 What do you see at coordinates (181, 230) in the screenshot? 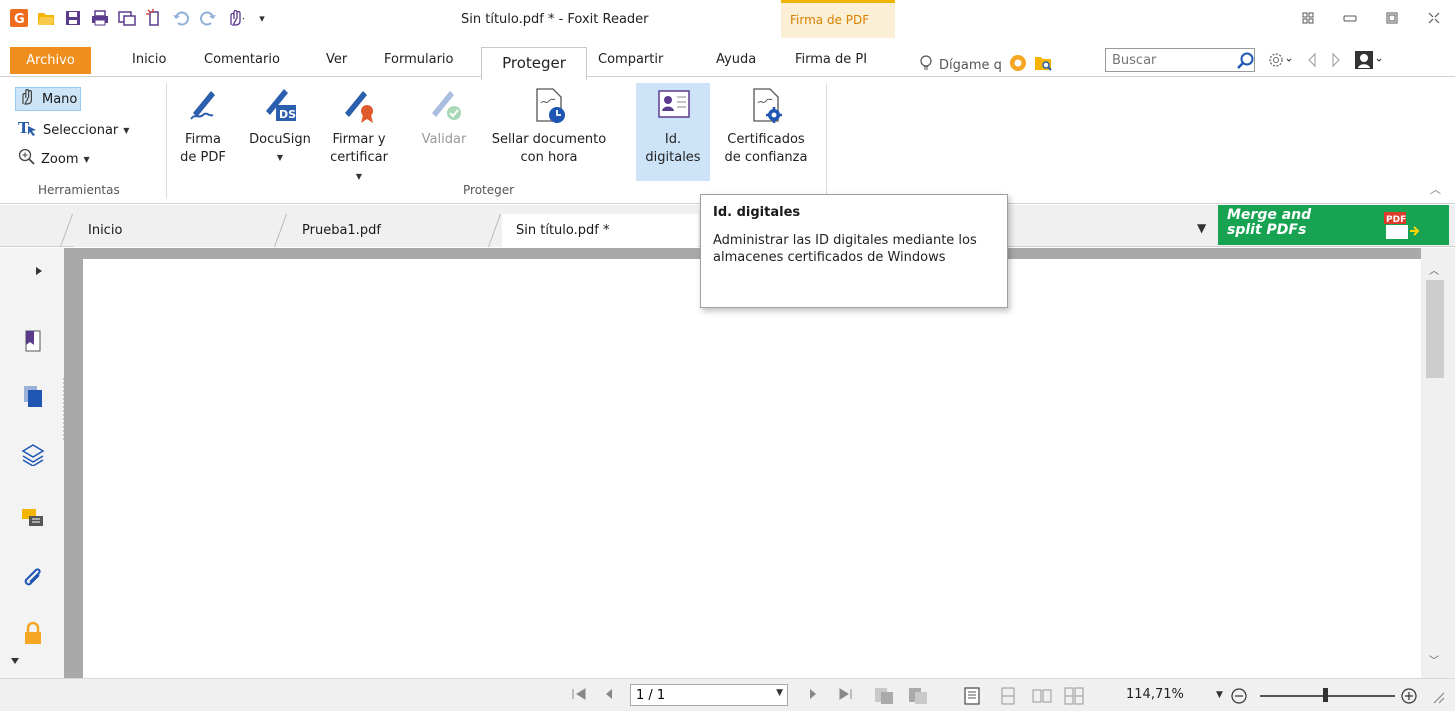
I see `doc-tab-home: Inicio` at bounding box center [181, 230].